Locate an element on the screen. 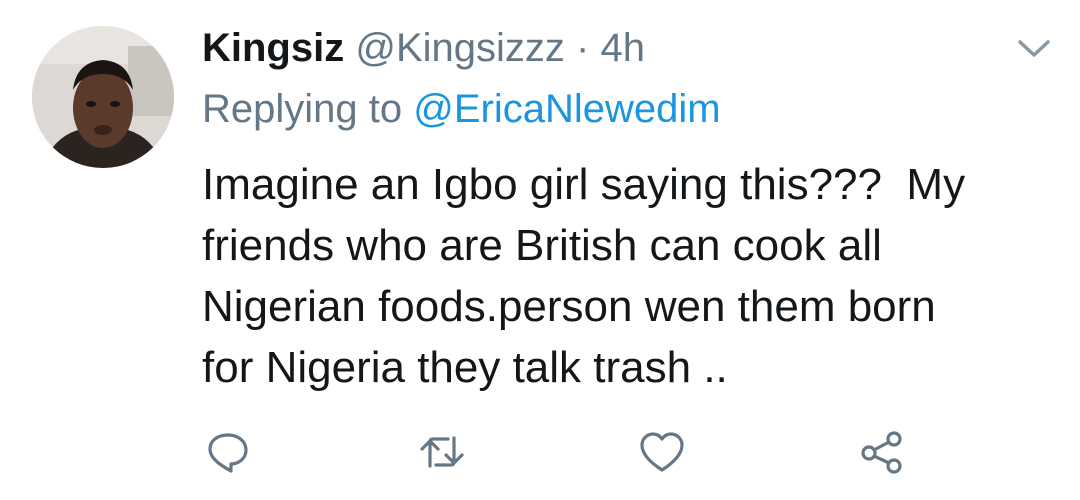 The height and width of the screenshot is (500, 1080). reply-prefix: Replying to is located at coordinates (302, 109).